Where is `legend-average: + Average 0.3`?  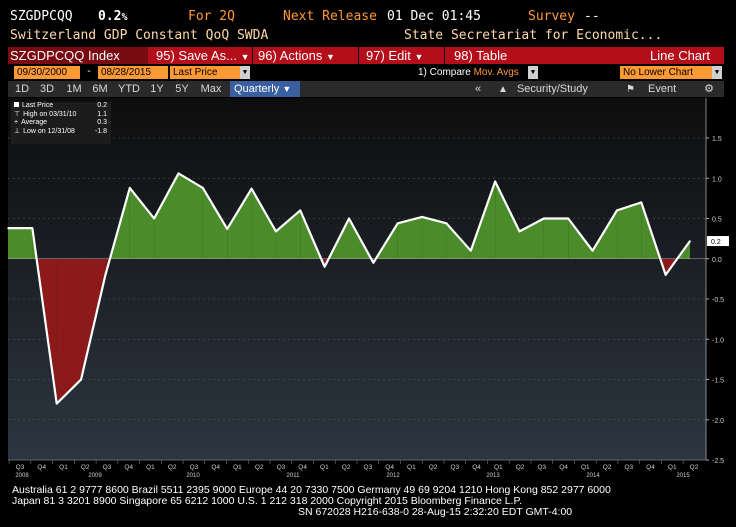 legend-average: + Average 0.3 is located at coordinates (60, 122).